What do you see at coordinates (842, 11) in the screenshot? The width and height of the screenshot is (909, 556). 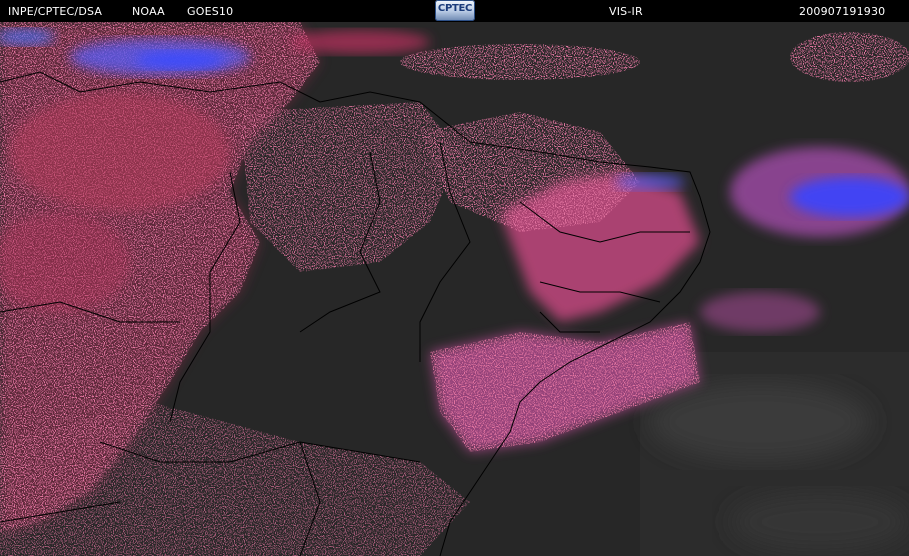 I see `header-datetime: 200907191930` at bounding box center [842, 11].